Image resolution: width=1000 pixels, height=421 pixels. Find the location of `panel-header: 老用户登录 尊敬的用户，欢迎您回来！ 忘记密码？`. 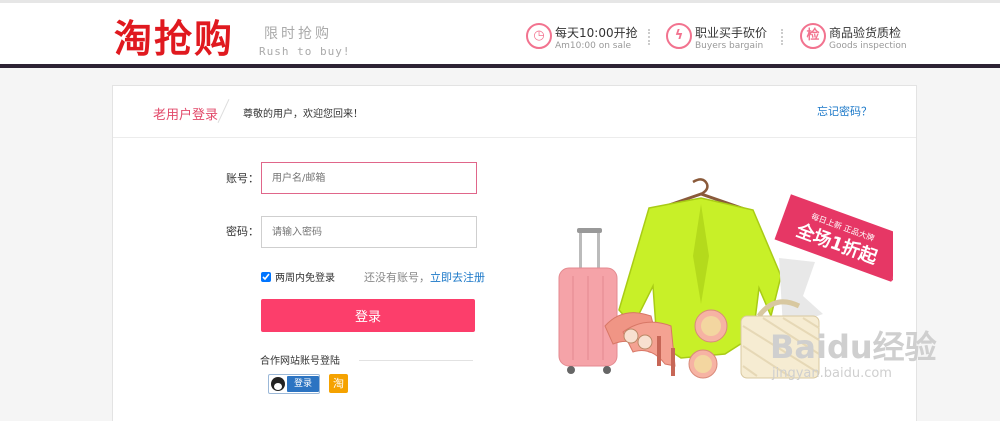

panel-header: 老用户登录 尊敬的用户，欢迎您回来！ 忘记密码？ is located at coordinates (514, 112).